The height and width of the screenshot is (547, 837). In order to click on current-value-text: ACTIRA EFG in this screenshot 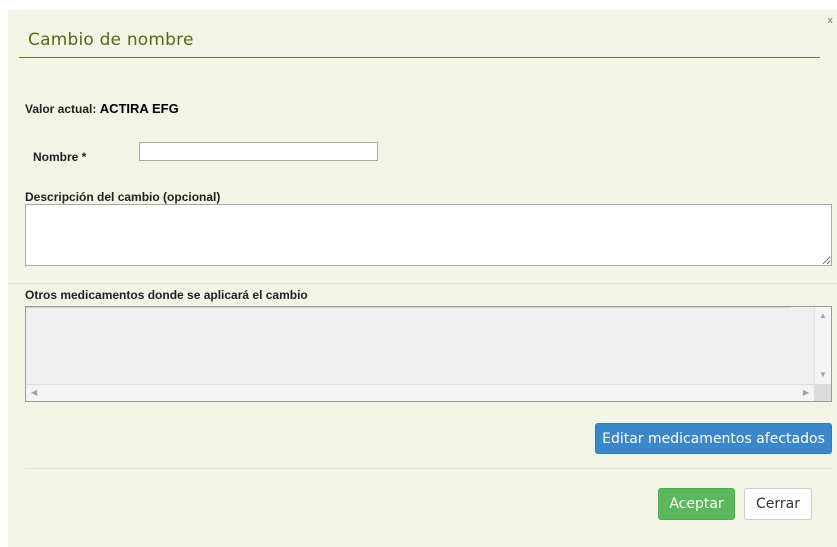, I will do `click(139, 108)`.